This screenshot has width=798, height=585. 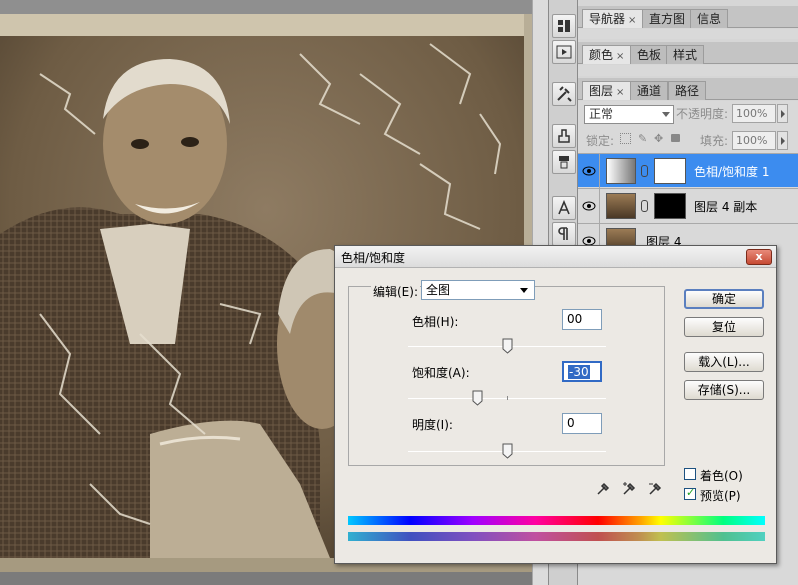 What do you see at coordinates (782, 140) in the screenshot?
I see `fill-slider-toggle` at bounding box center [782, 140].